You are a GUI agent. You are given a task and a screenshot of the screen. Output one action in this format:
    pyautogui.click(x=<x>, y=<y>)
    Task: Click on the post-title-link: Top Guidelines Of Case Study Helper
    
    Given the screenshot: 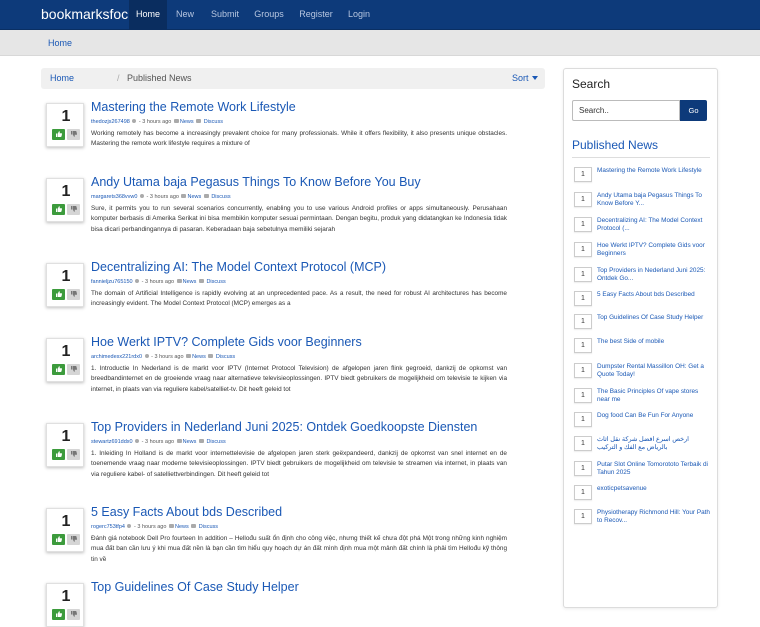 What is the action you would take?
    pyautogui.click(x=195, y=587)
    